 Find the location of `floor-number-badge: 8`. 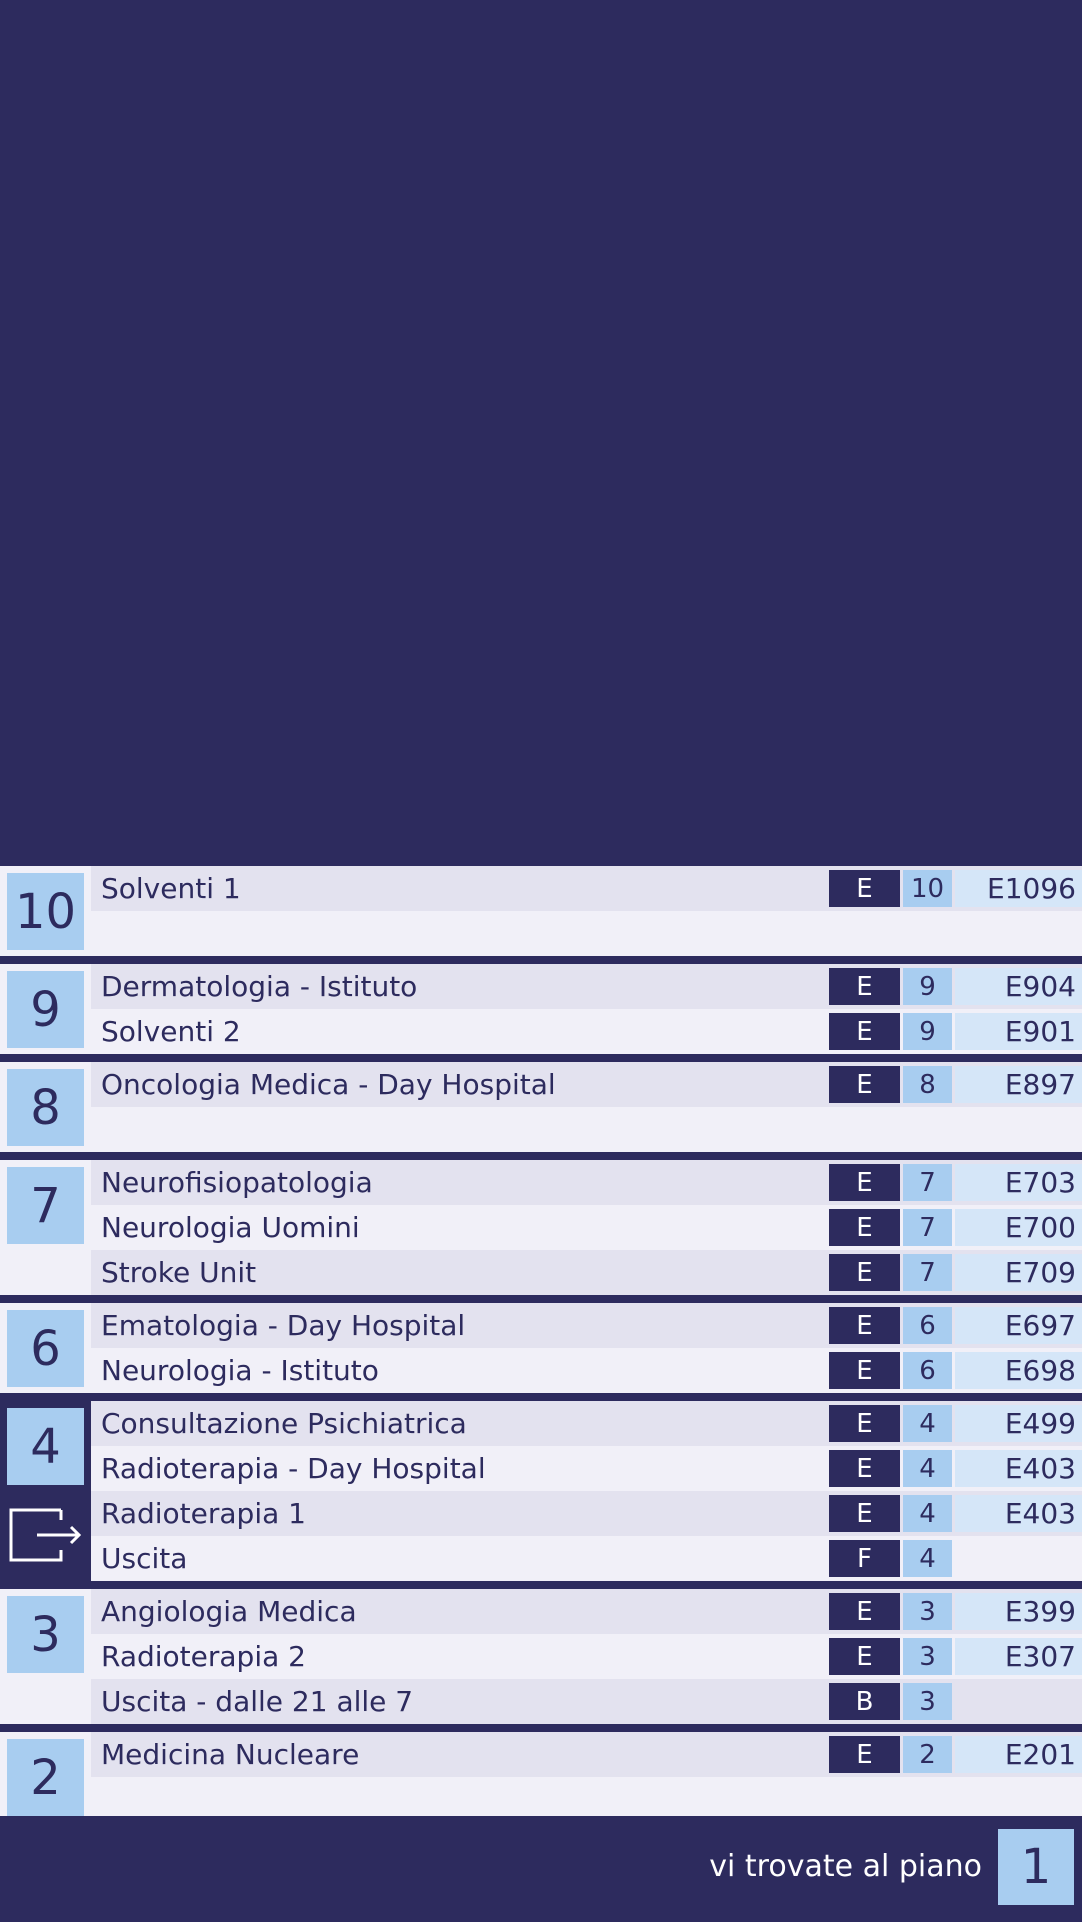

floor-number-badge: 8 is located at coordinates (45, 1107).